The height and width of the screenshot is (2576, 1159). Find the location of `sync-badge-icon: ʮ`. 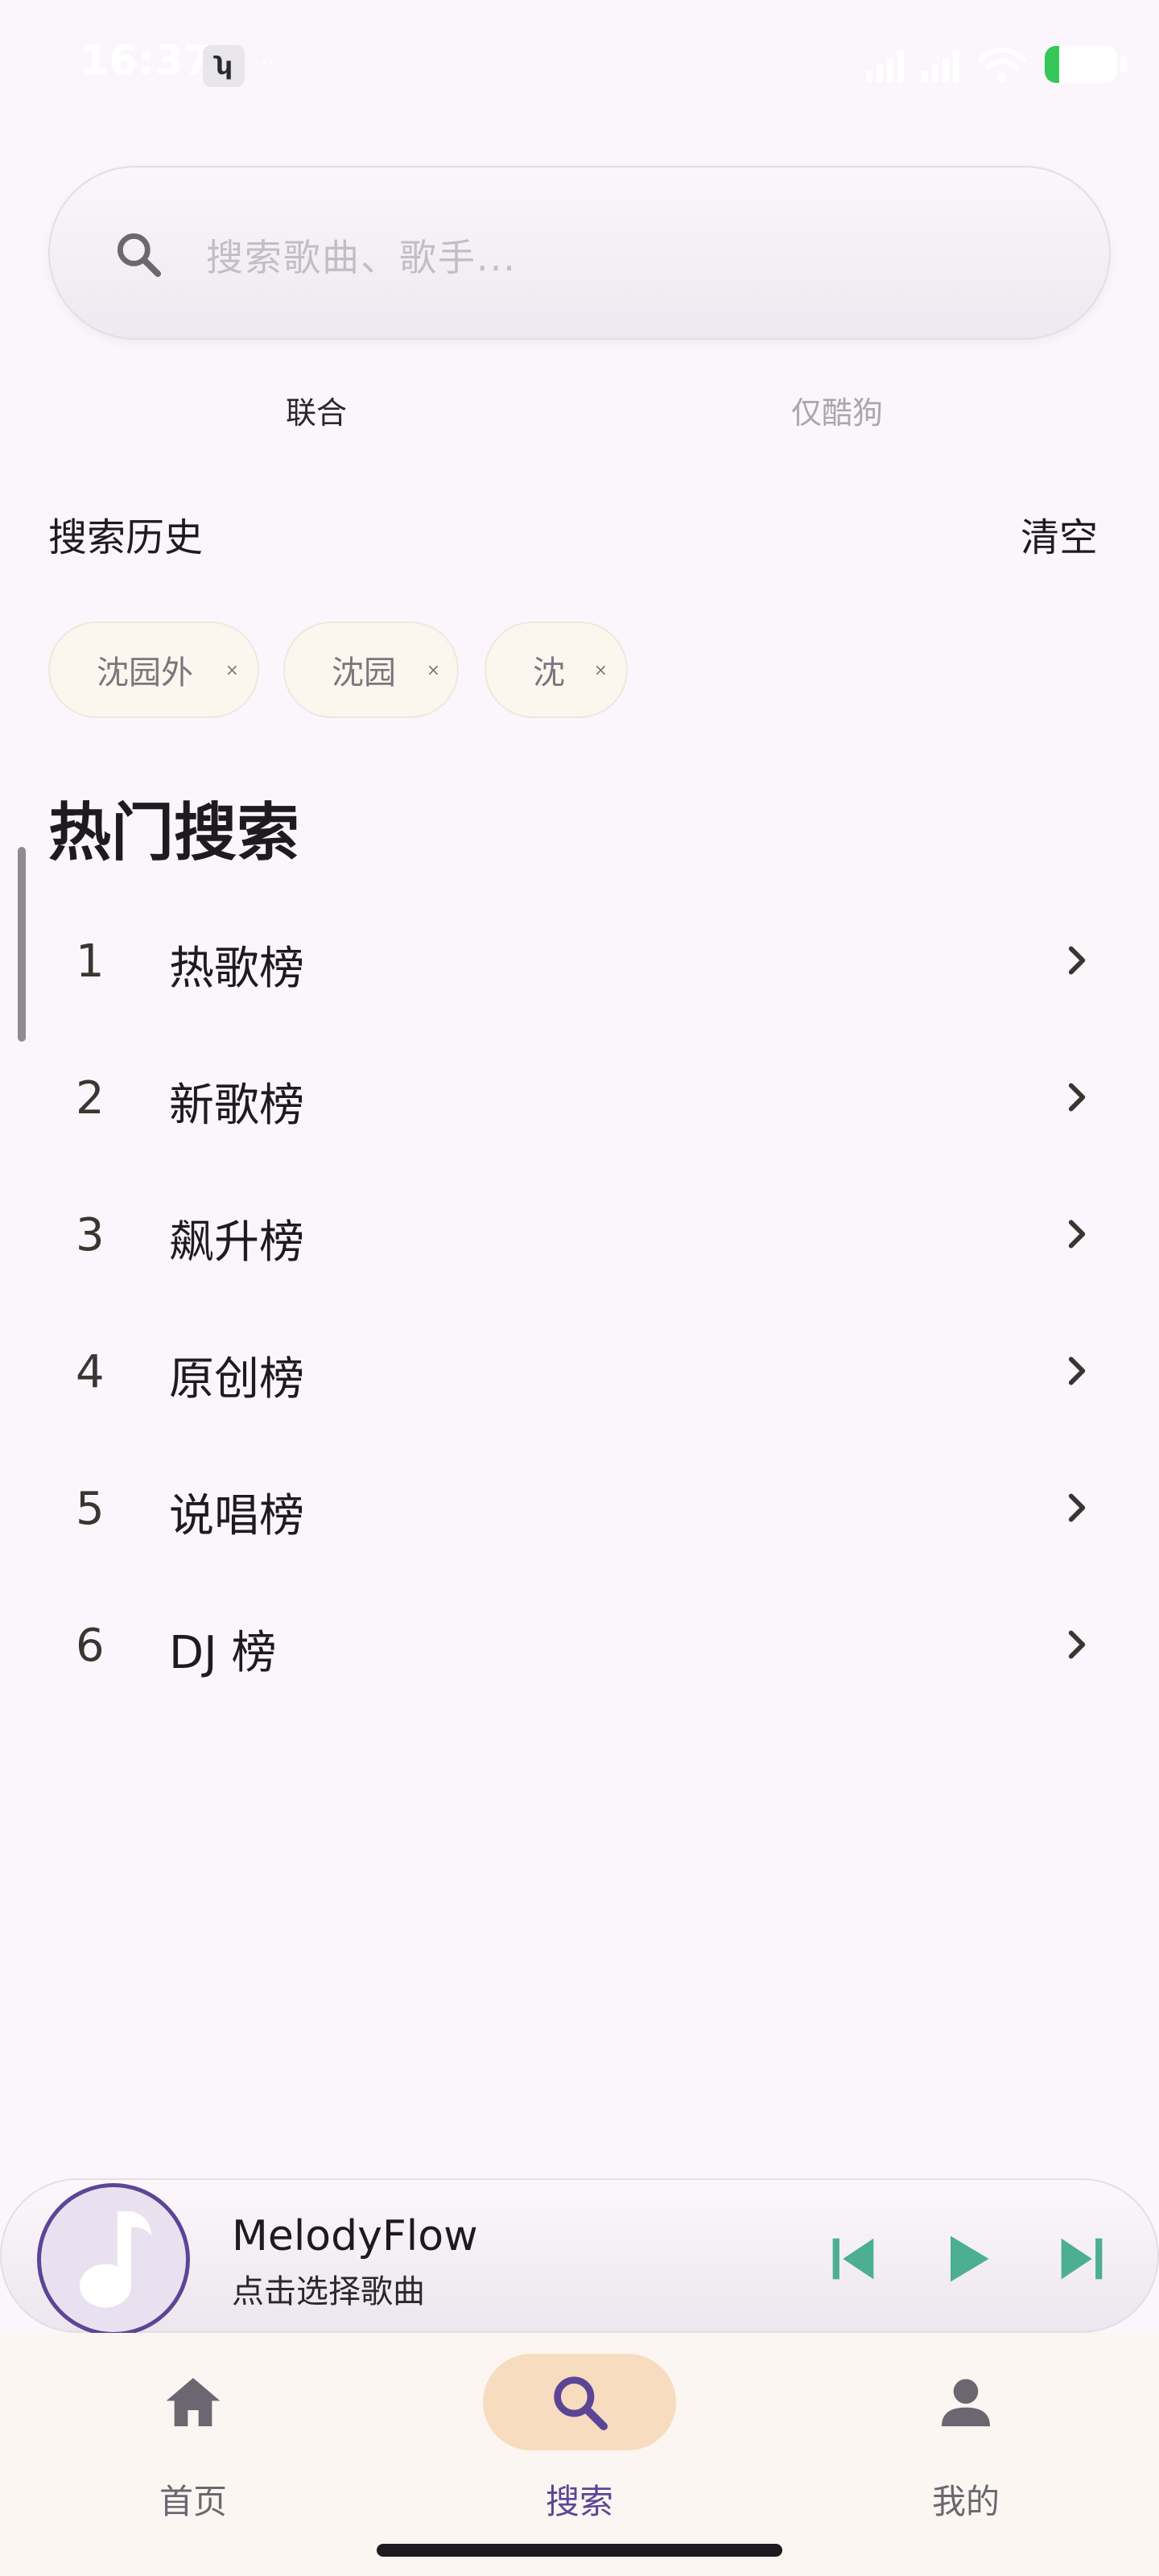

sync-badge-icon: ʮ is located at coordinates (224, 66).